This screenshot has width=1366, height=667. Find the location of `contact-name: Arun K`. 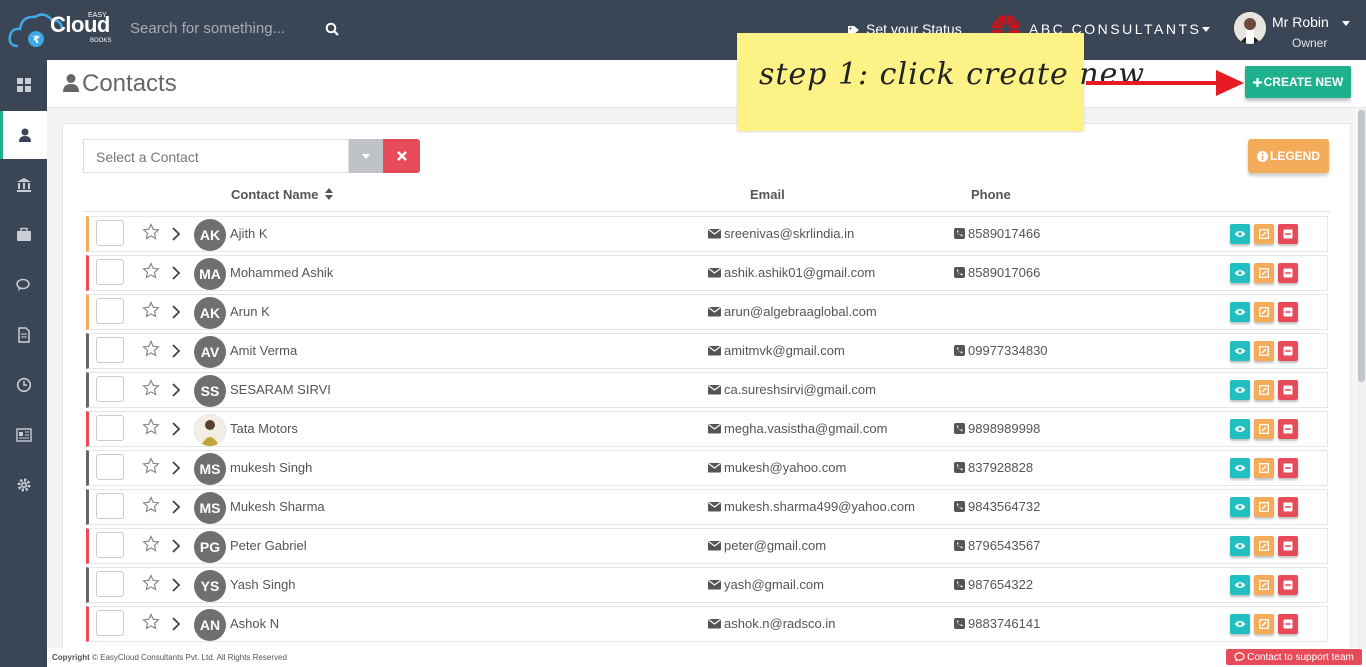

contact-name: Arun K is located at coordinates (250, 311).